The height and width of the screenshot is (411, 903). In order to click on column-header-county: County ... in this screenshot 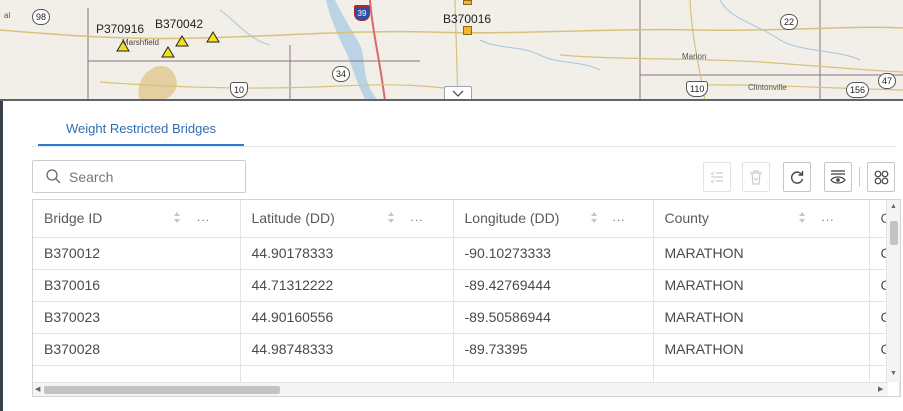, I will do `click(761, 219)`.